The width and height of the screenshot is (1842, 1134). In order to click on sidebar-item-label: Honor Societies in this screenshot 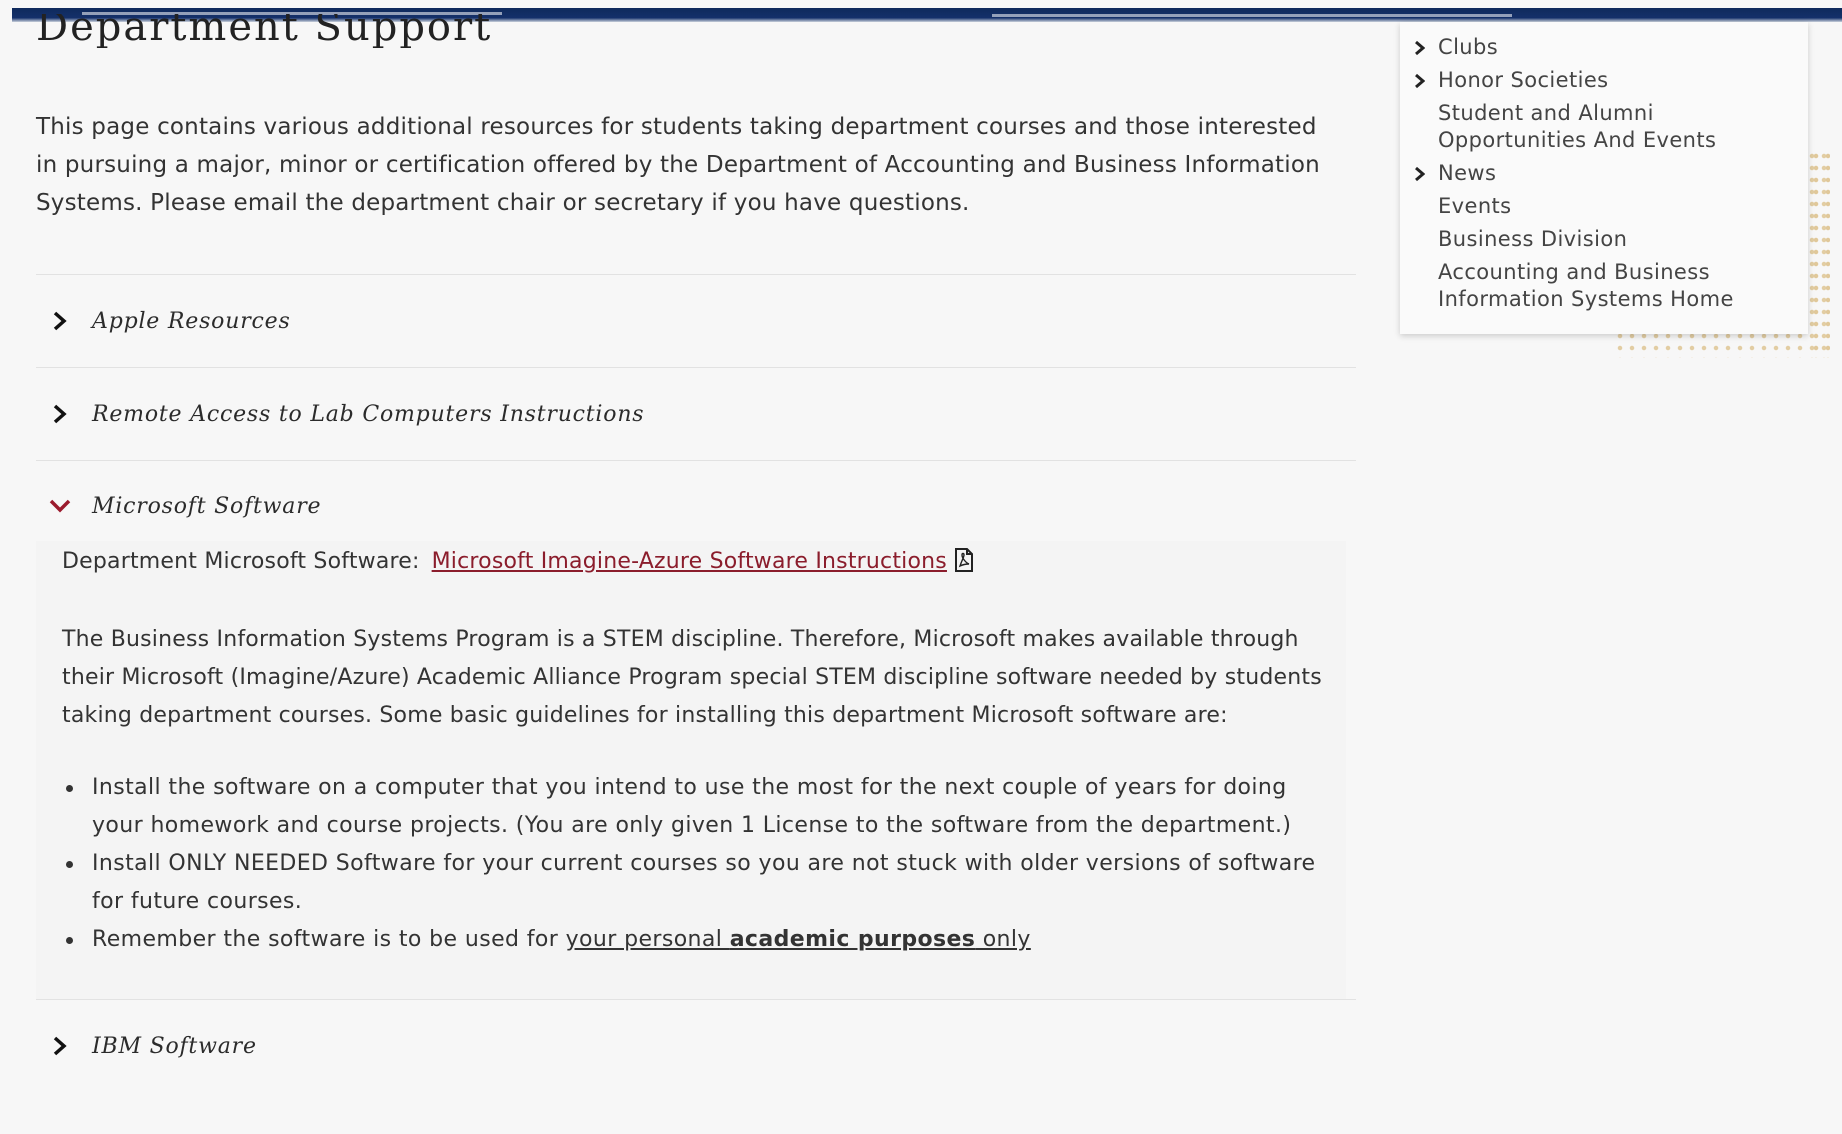, I will do `click(1523, 80)`.